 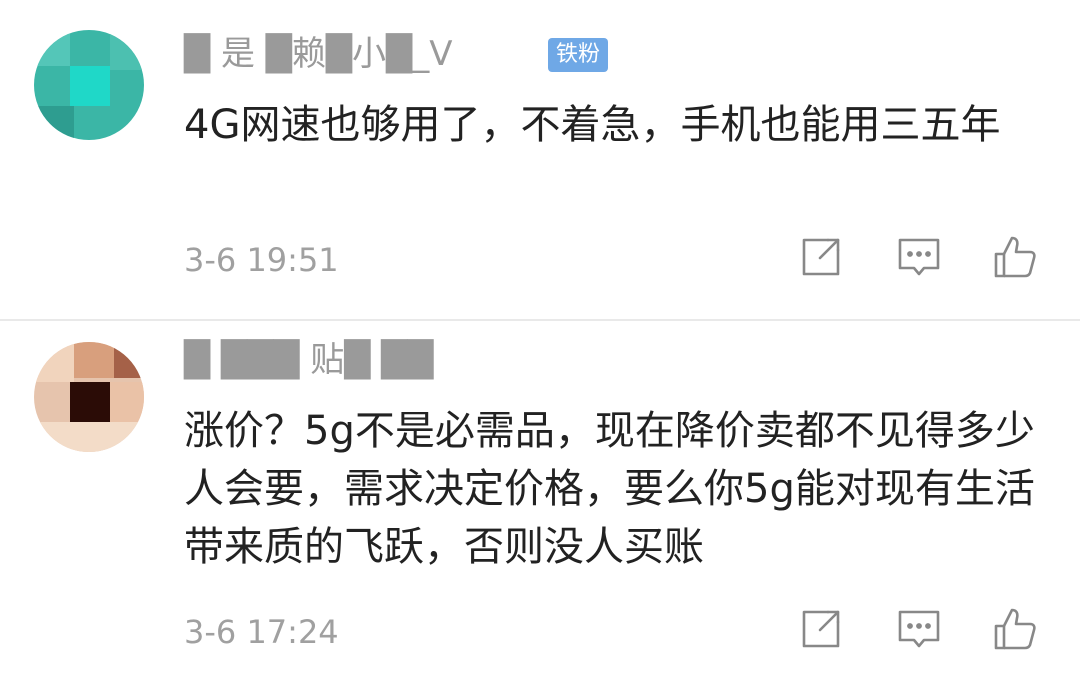 What do you see at coordinates (308, 360) in the screenshot?
I see `username: █ ███ 贴█ ██` at bounding box center [308, 360].